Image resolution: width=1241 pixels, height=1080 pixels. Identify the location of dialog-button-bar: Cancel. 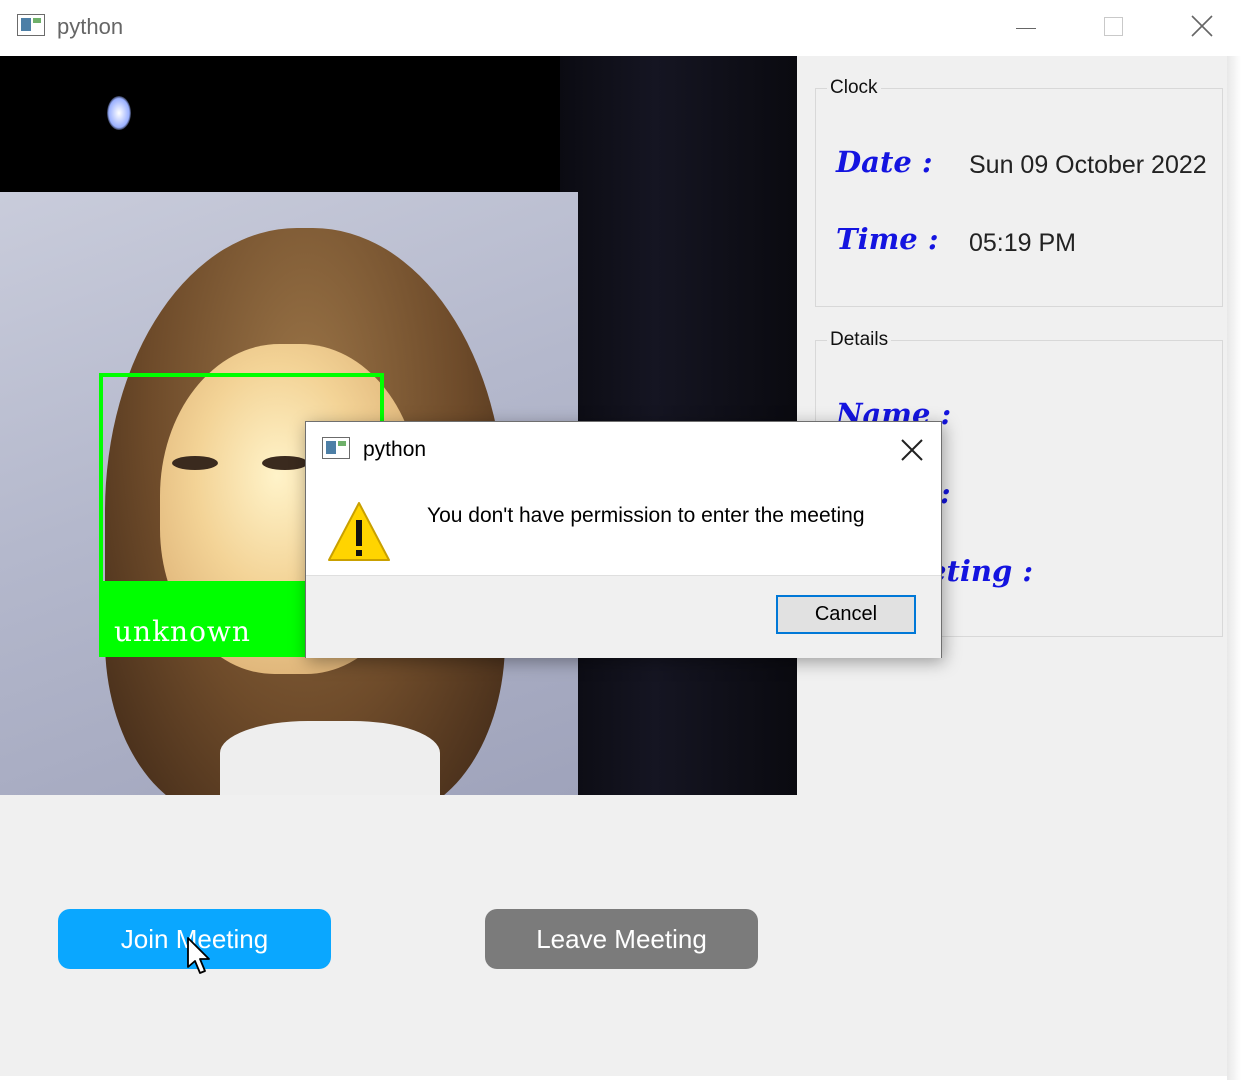
(623, 616).